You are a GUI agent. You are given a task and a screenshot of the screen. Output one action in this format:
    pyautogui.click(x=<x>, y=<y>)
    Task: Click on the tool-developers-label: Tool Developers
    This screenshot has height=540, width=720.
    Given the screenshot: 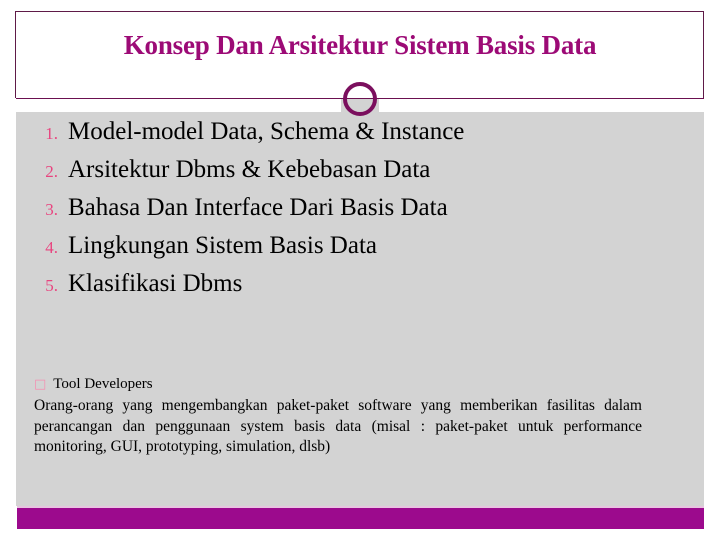 What is the action you would take?
    pyautogui.click(x=103, y=384)
    